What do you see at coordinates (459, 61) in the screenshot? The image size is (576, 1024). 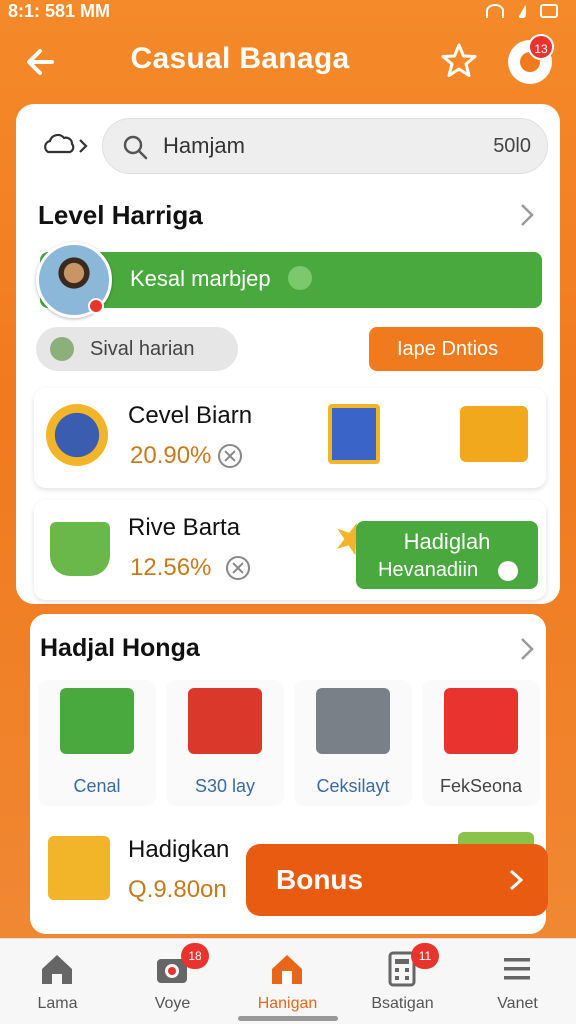 I see `star-icon` at bounding box center [459, 61].